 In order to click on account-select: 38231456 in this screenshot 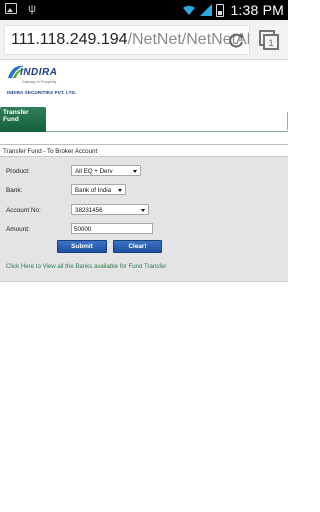, I will do `click(110, 209)`.